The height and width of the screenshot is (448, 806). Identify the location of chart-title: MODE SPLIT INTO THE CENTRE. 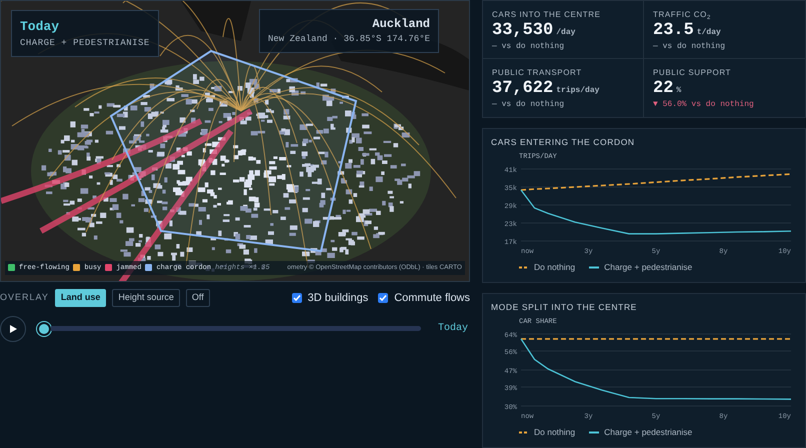
(564, 307).